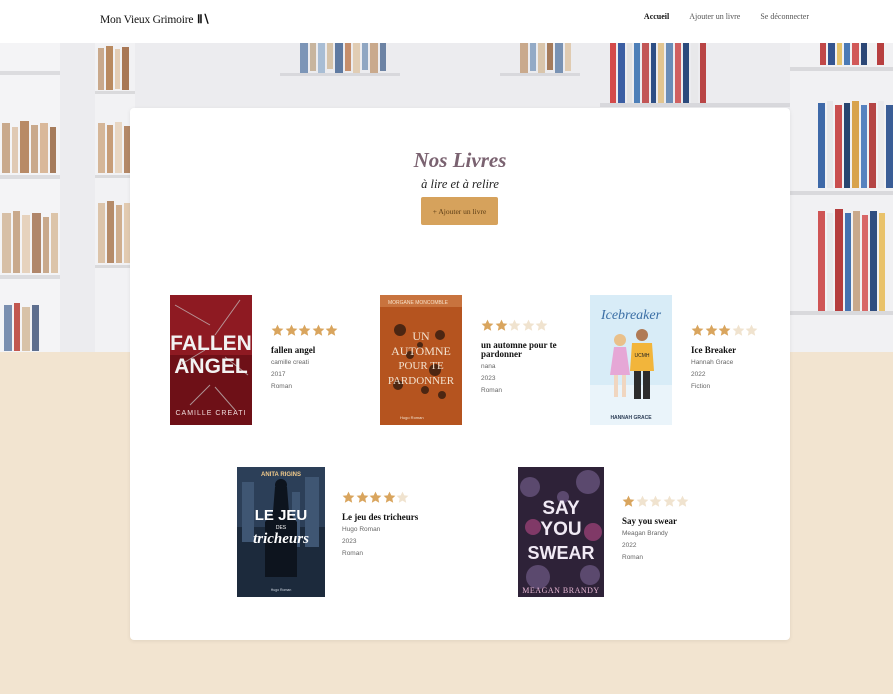 Image resolution: width=893 pixels, height=694 pixels. Describe the element at coordinates (714, 16) in the screenshot. I see `nav-link-ajouter-livre: Ajouter un livre` at that location.